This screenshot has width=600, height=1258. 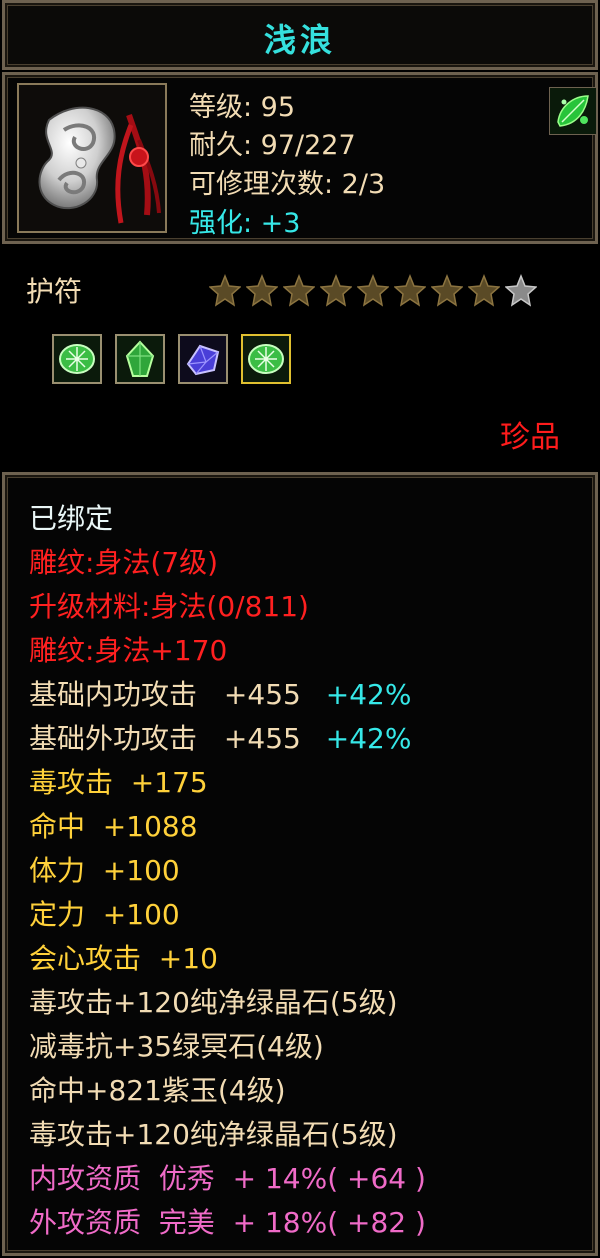 I want to click on title-bar: 浅浪, so click(x=300, y=35).